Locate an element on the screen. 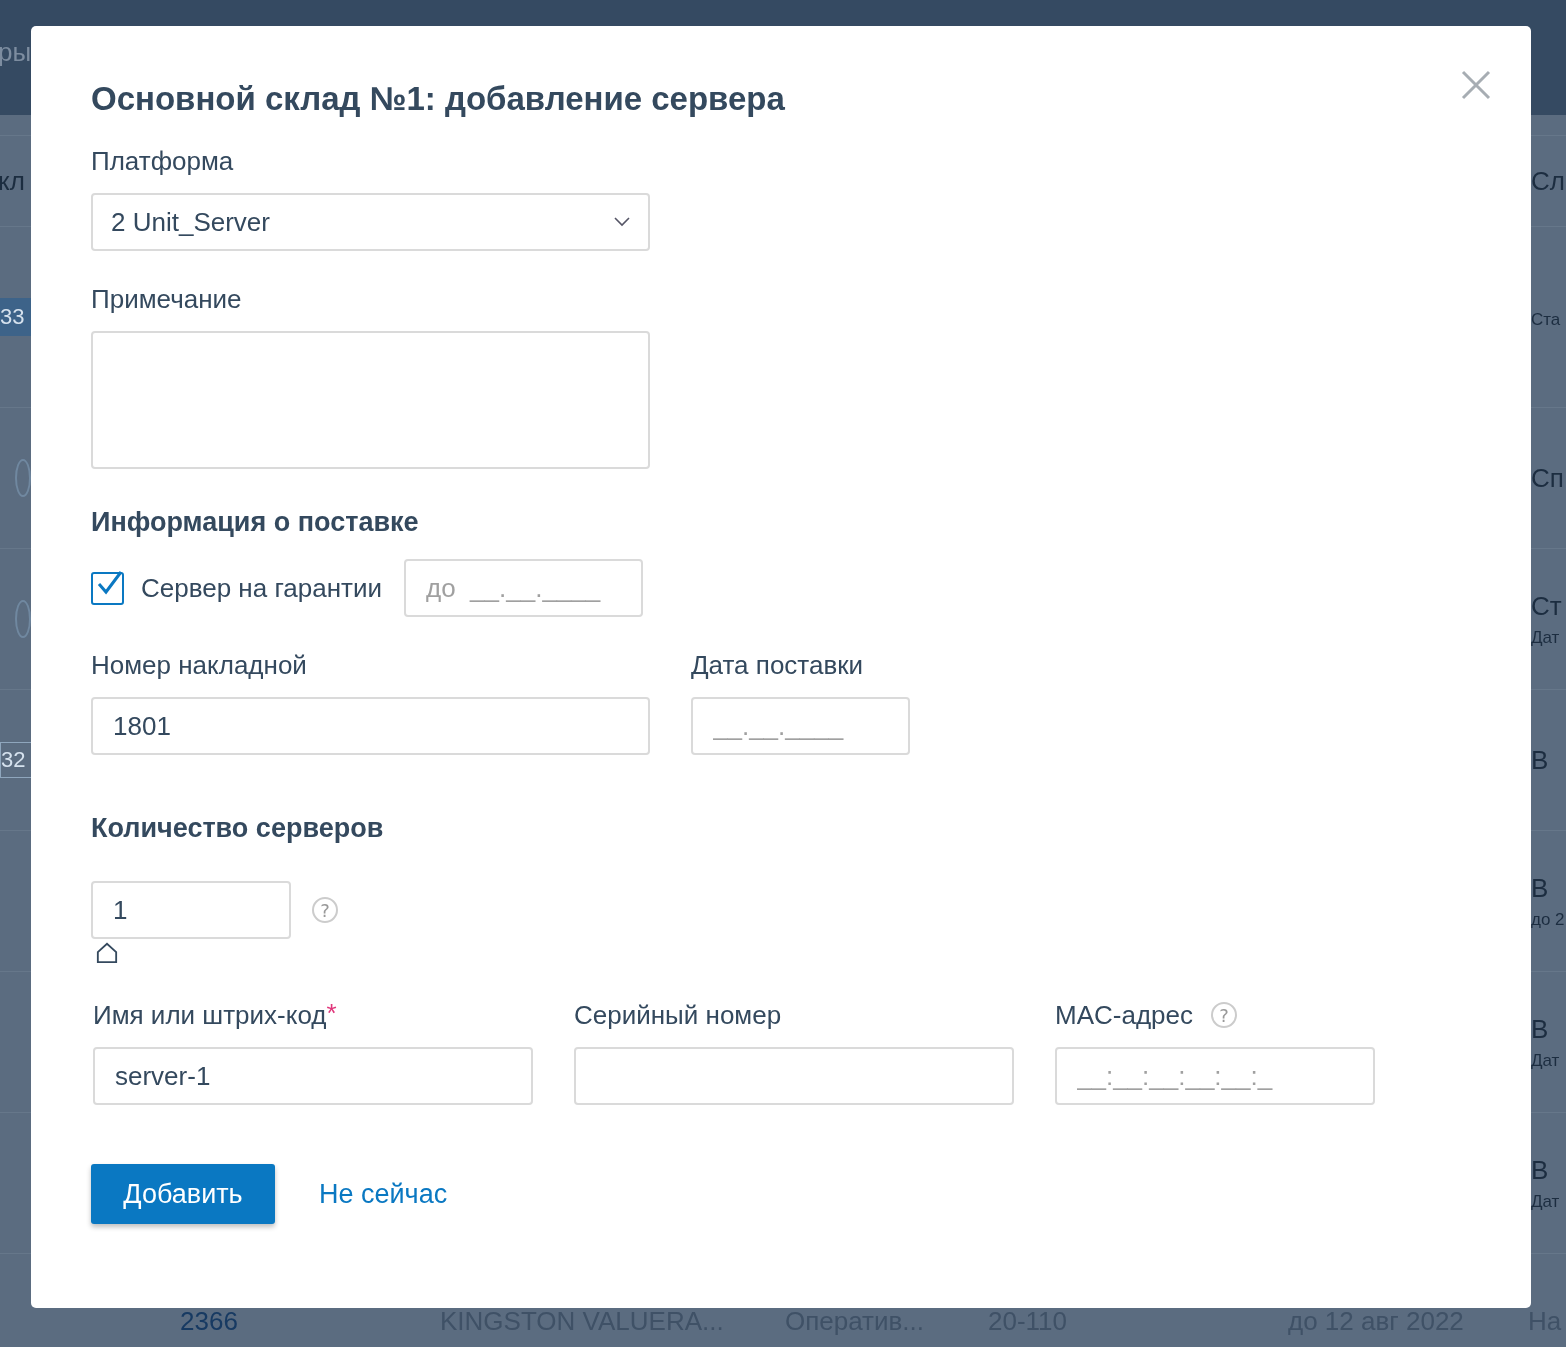  add-button: Добавить is located at coordinates (183, 1194).